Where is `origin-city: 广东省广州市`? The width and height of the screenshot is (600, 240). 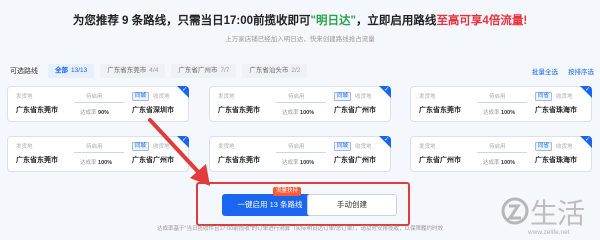
origin-city: 广东省广州市 is located at coordinates (440, 160).